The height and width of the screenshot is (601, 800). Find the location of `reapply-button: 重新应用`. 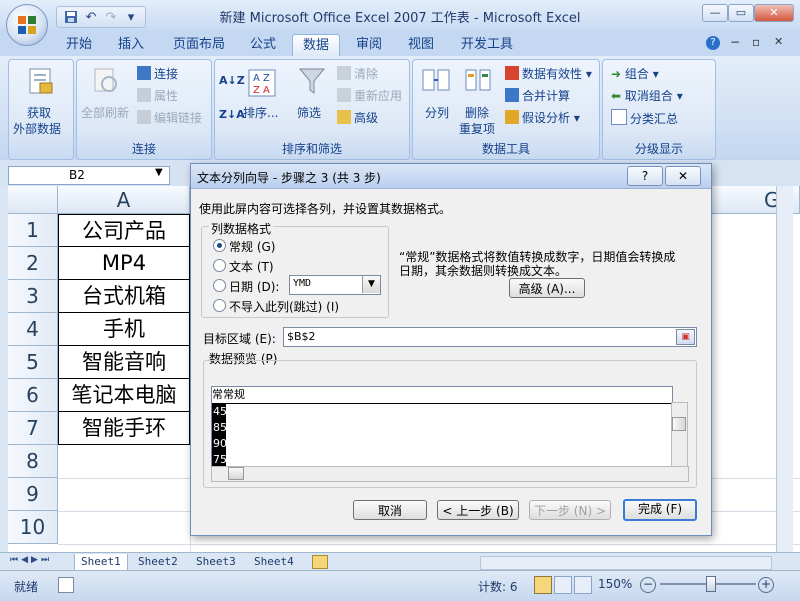

reapply-button: 重新应用 is located at coordinates (369, 95).